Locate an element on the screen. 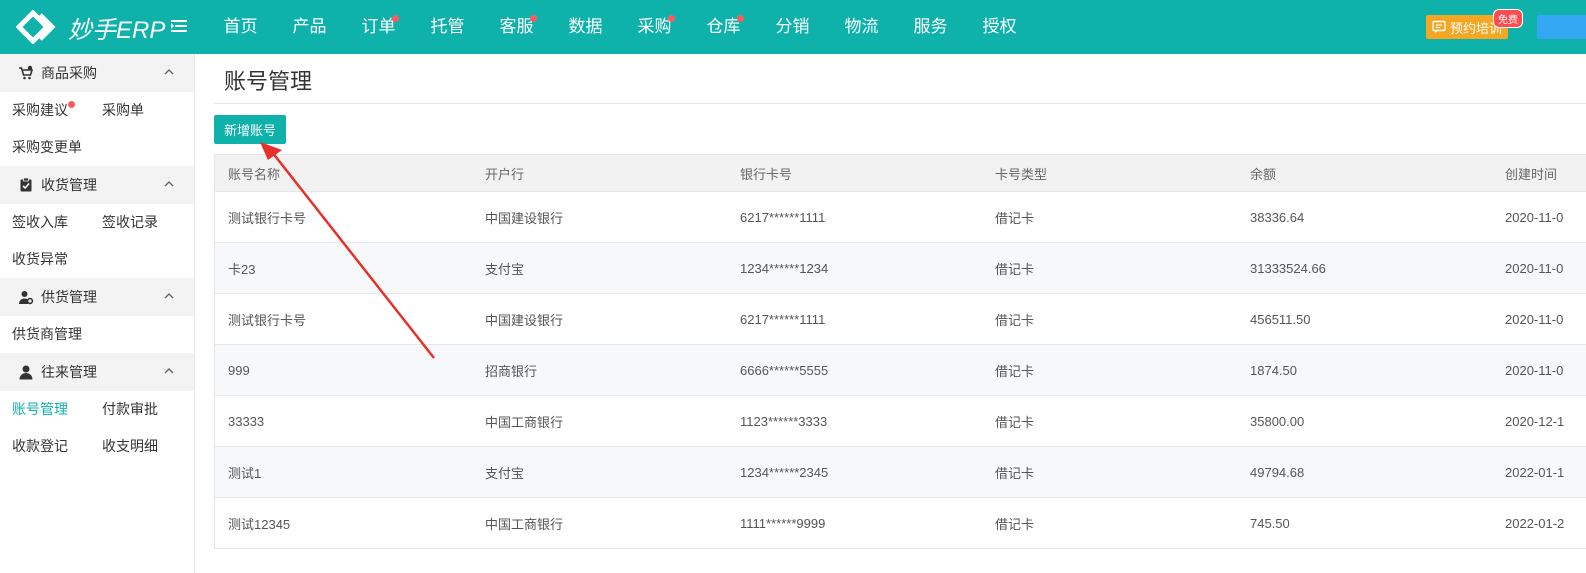 Image resolution: width=1586 pixels, height=573 pixels. nav-item-label: 物流 is located at coordinates (861, 26).